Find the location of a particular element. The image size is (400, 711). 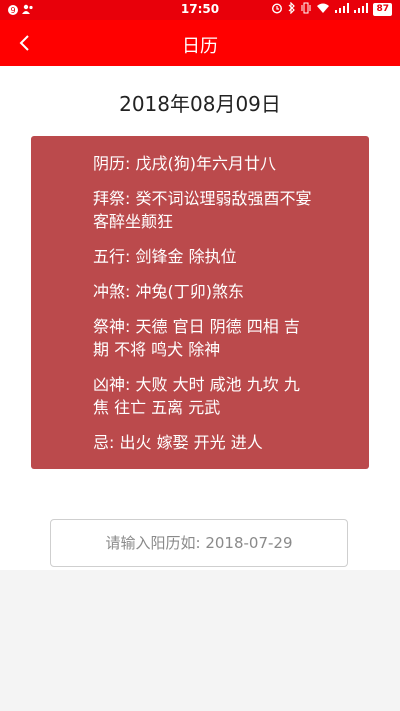

five-elements-row: 五行: 剑锋金 除执位 is located at coordinates (165, 256).